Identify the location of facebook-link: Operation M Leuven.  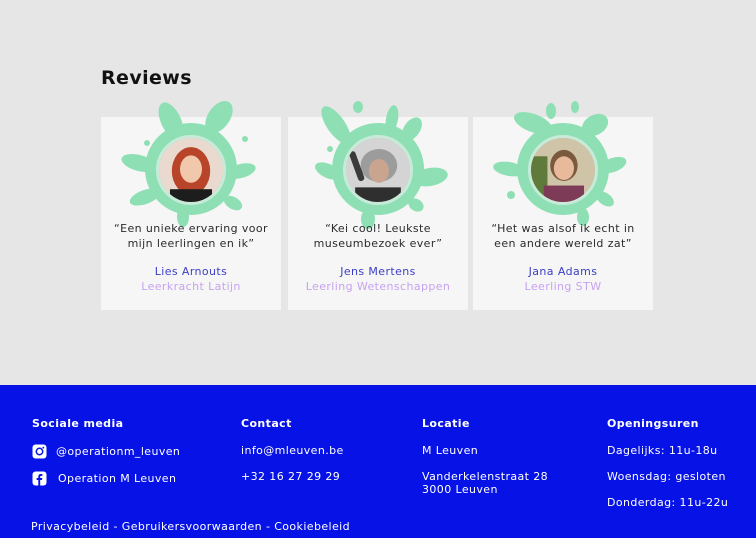
(106, 478).